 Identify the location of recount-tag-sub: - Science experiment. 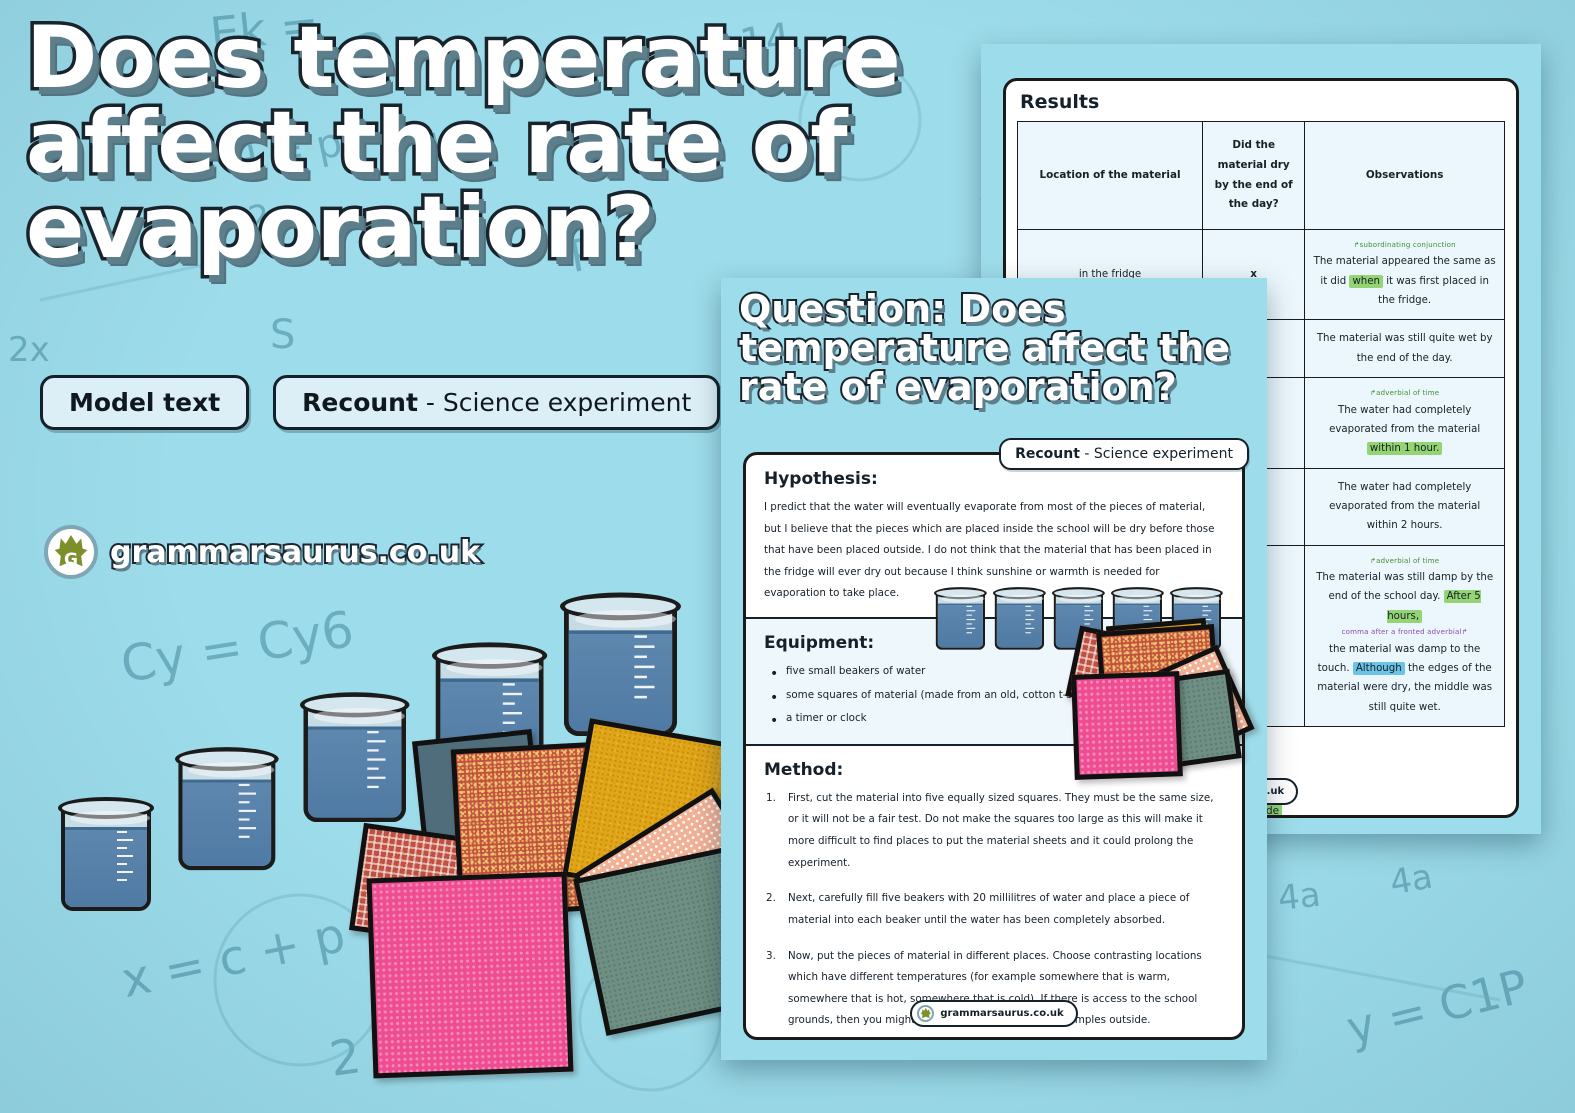
(1156, 454).